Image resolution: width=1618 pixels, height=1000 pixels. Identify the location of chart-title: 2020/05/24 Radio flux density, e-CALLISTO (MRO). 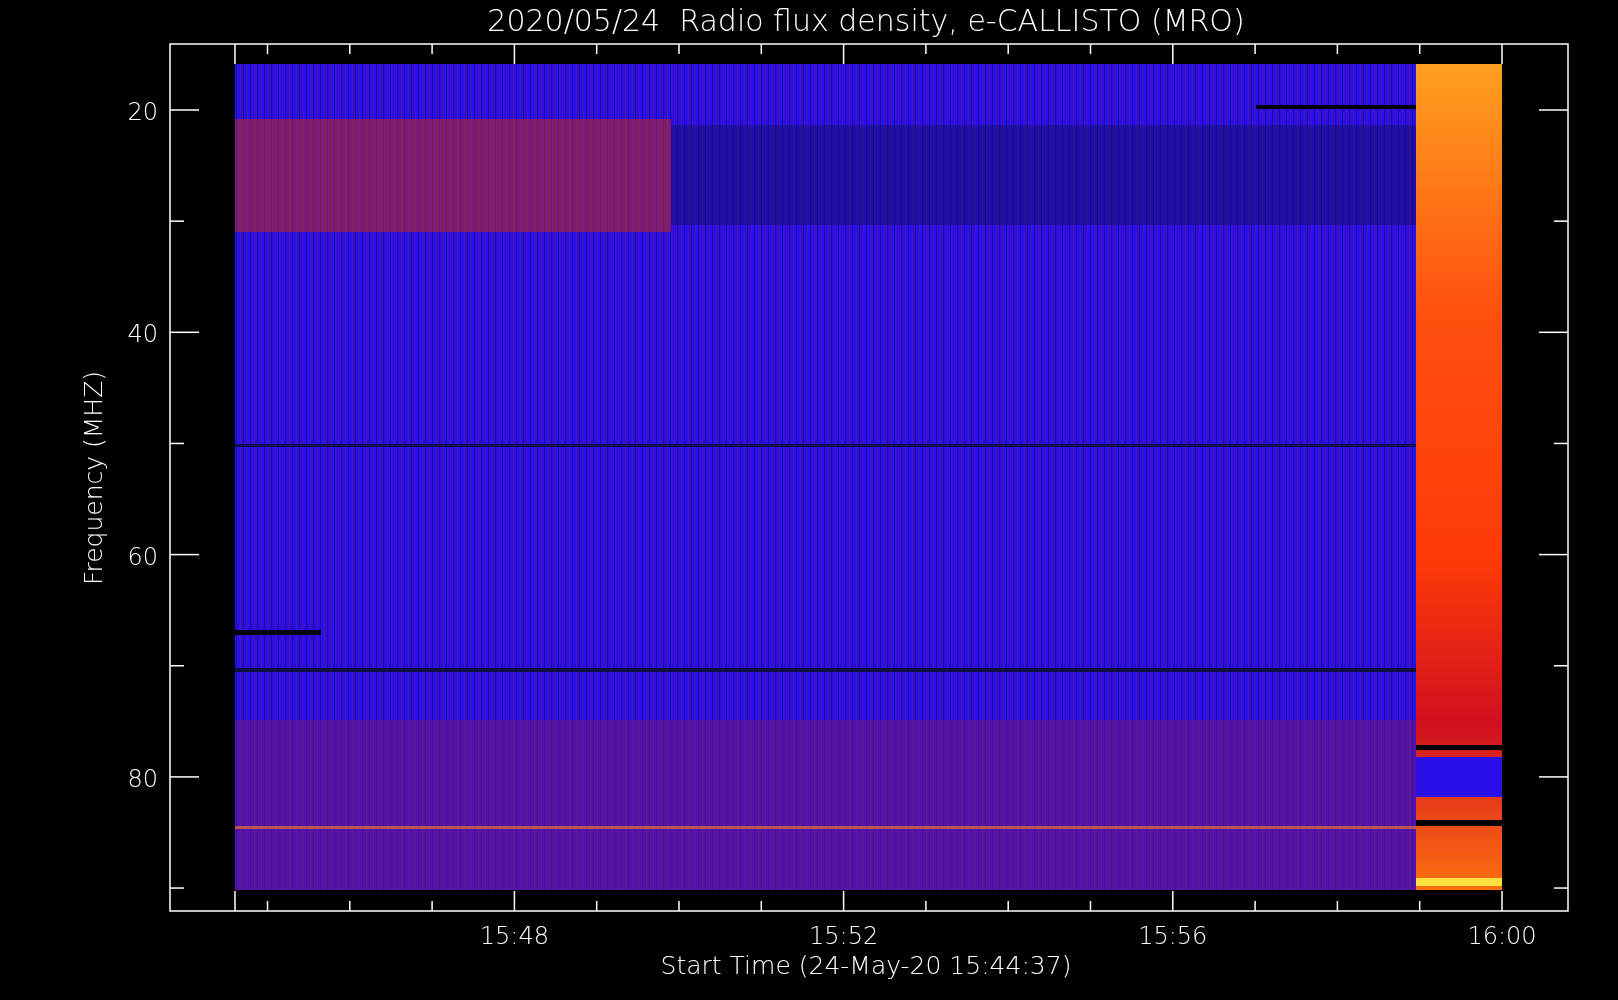
(866, 20).